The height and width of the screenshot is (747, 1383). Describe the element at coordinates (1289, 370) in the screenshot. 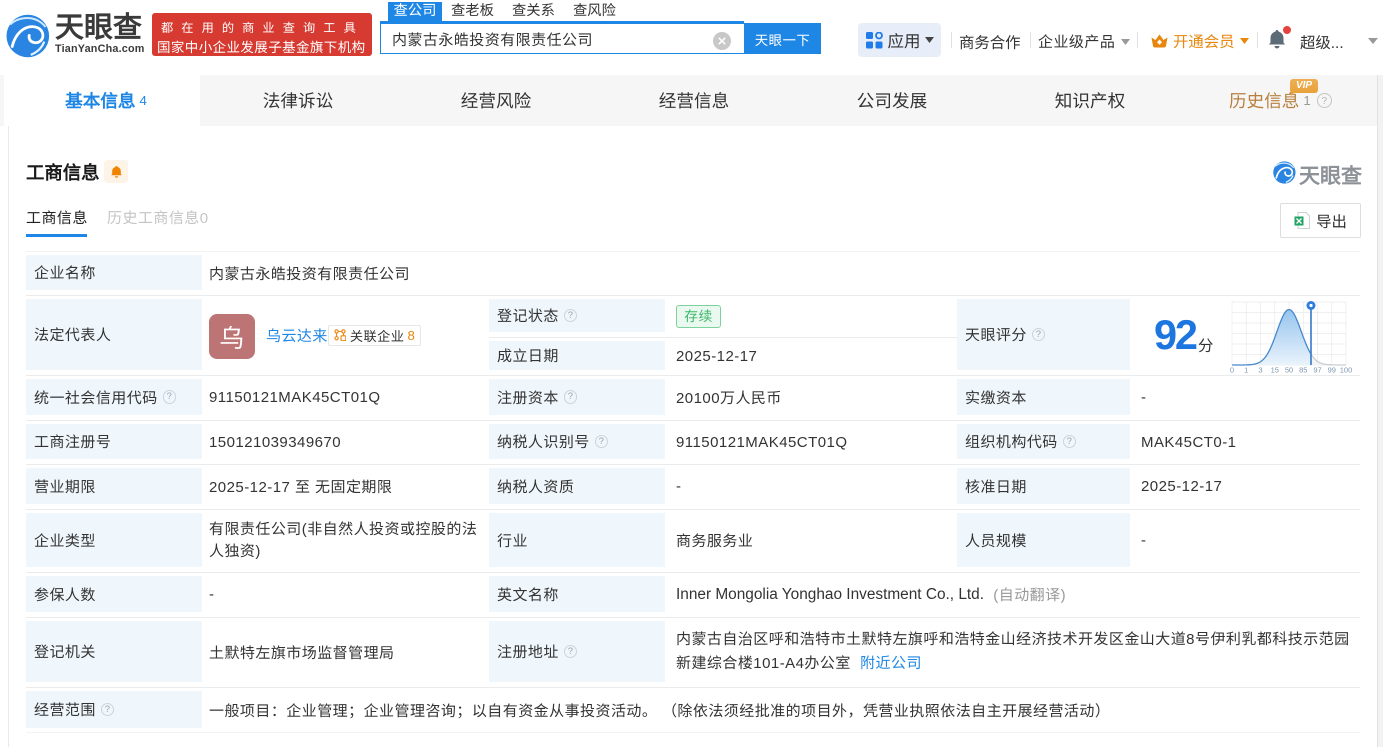

I see `svg-text: 50` at that location.